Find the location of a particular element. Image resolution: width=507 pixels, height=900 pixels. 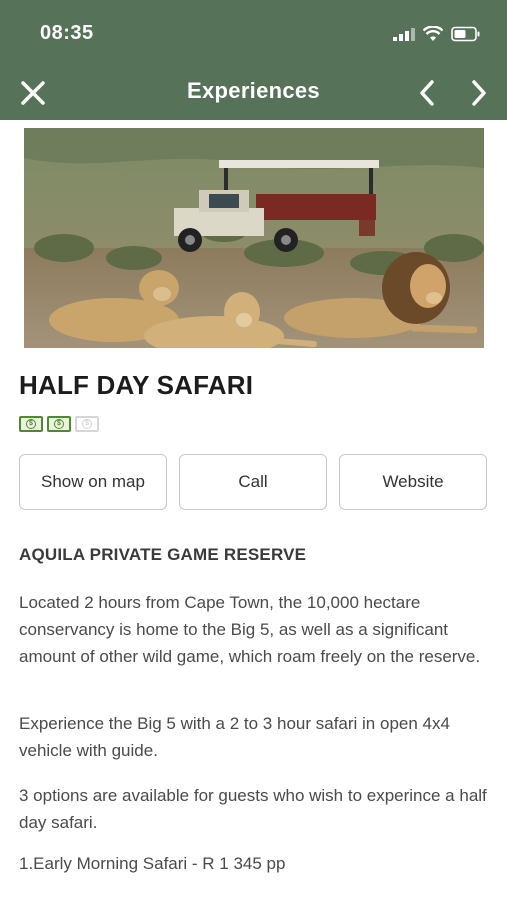

listing-title: HALF DAY SAFARI is located at coordinates (136, 385).